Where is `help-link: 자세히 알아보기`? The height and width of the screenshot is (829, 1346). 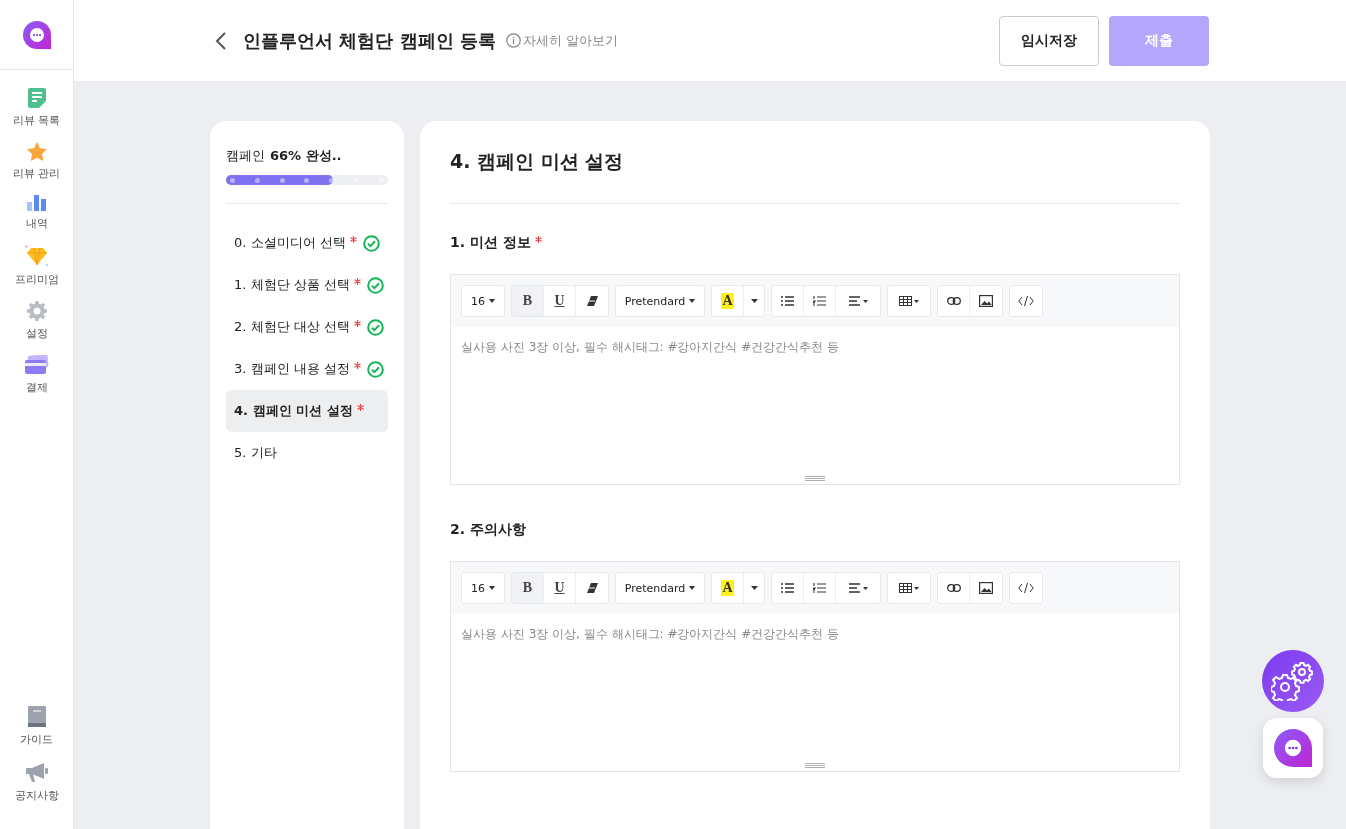 help-link: 자세히 알아보기 is located at coordinates (561, 40).